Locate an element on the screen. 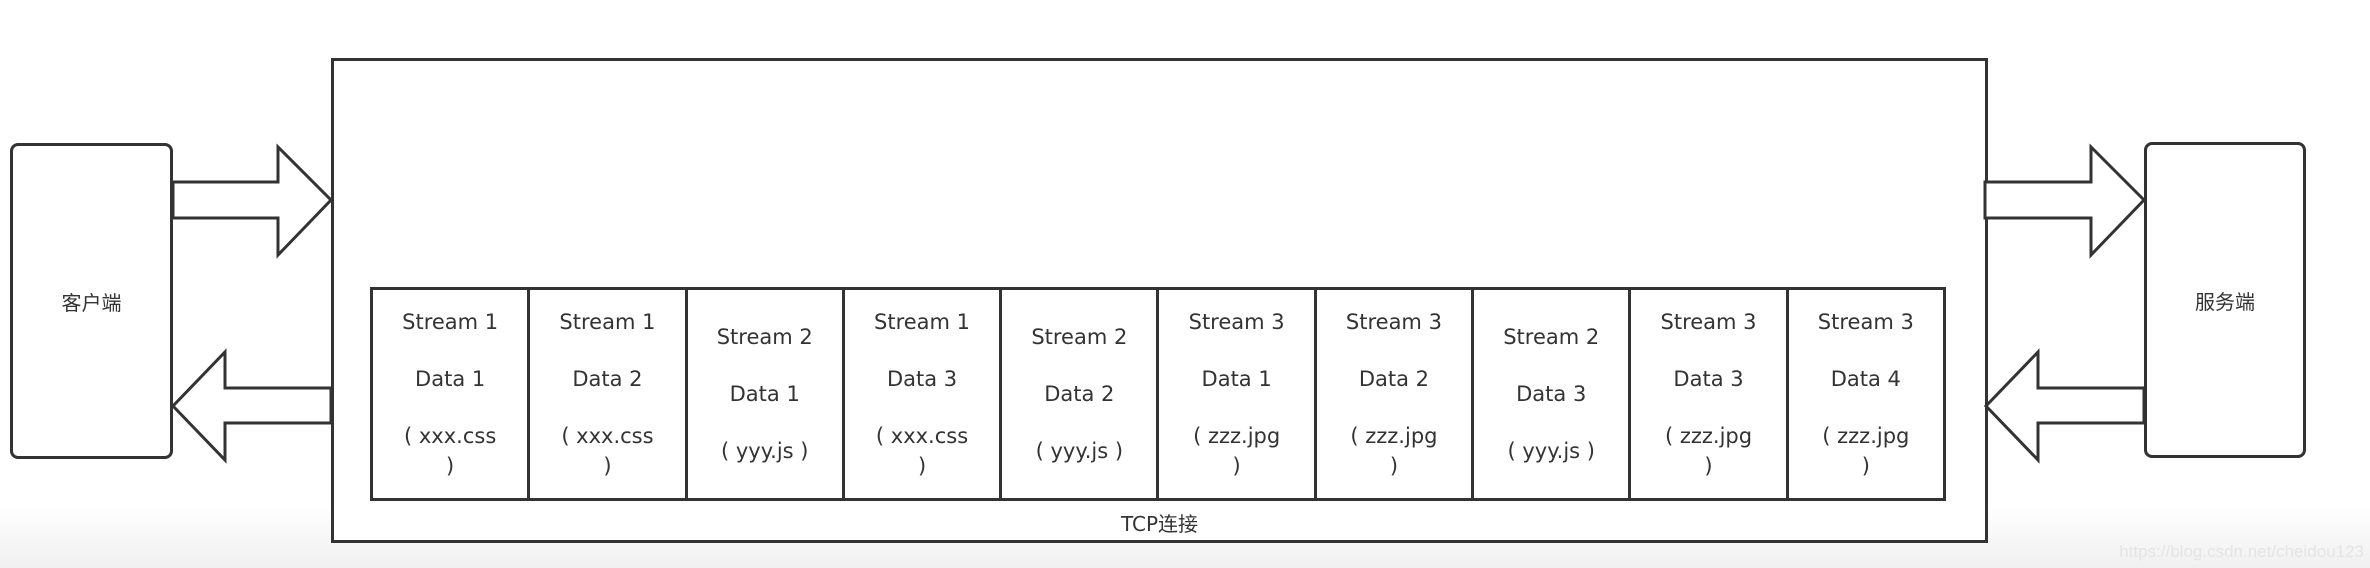 This screenshot has height=568, width=2370. arrow-server-to-tcp is located at coordinates (2064, 406).